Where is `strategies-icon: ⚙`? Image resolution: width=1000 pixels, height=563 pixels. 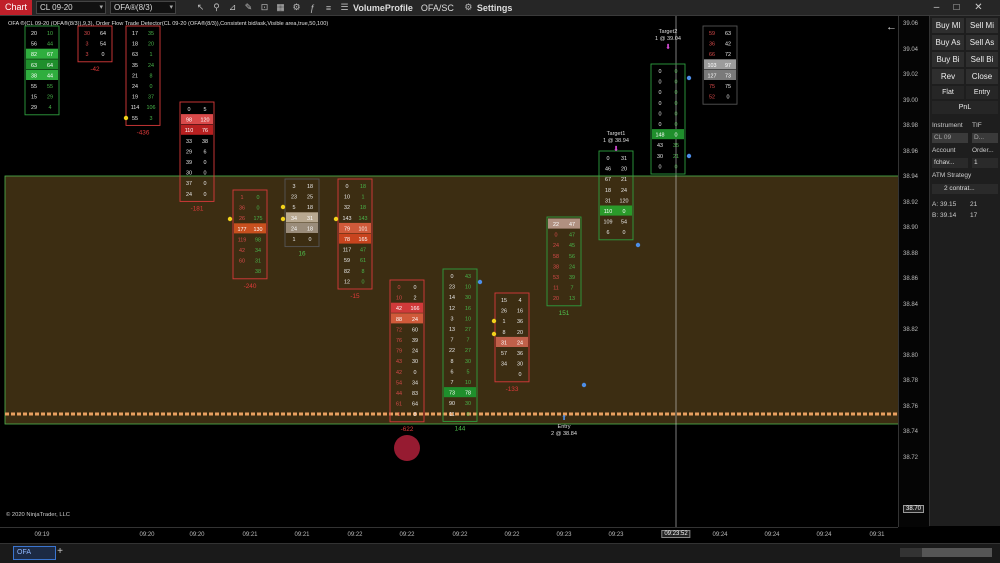
strategies-icon: ⚙ is located at coordinates (296, 7).